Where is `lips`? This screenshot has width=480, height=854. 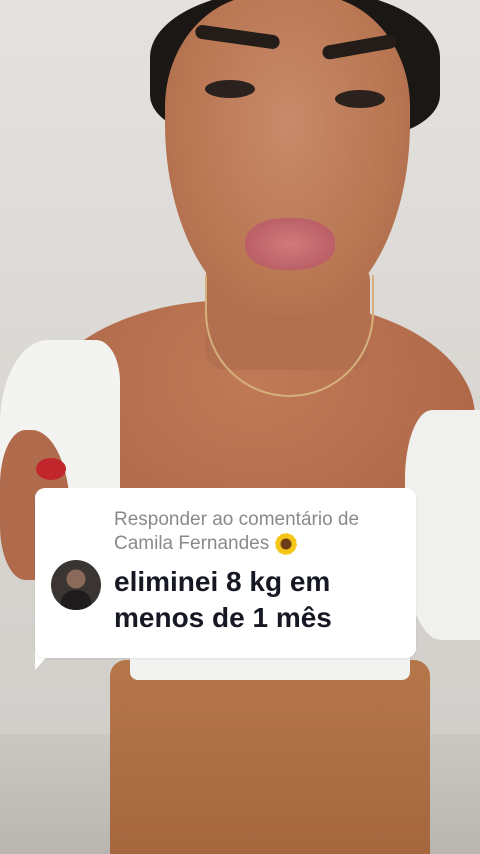
lips is located at coordinates (290, 244).